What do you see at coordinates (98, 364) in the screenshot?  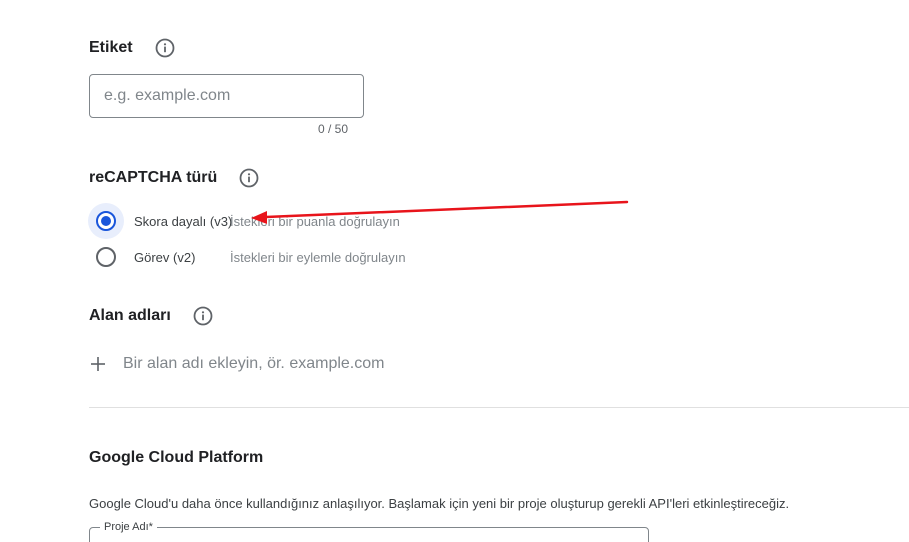 I see `plus-icon` at bounding box center [98, 364].